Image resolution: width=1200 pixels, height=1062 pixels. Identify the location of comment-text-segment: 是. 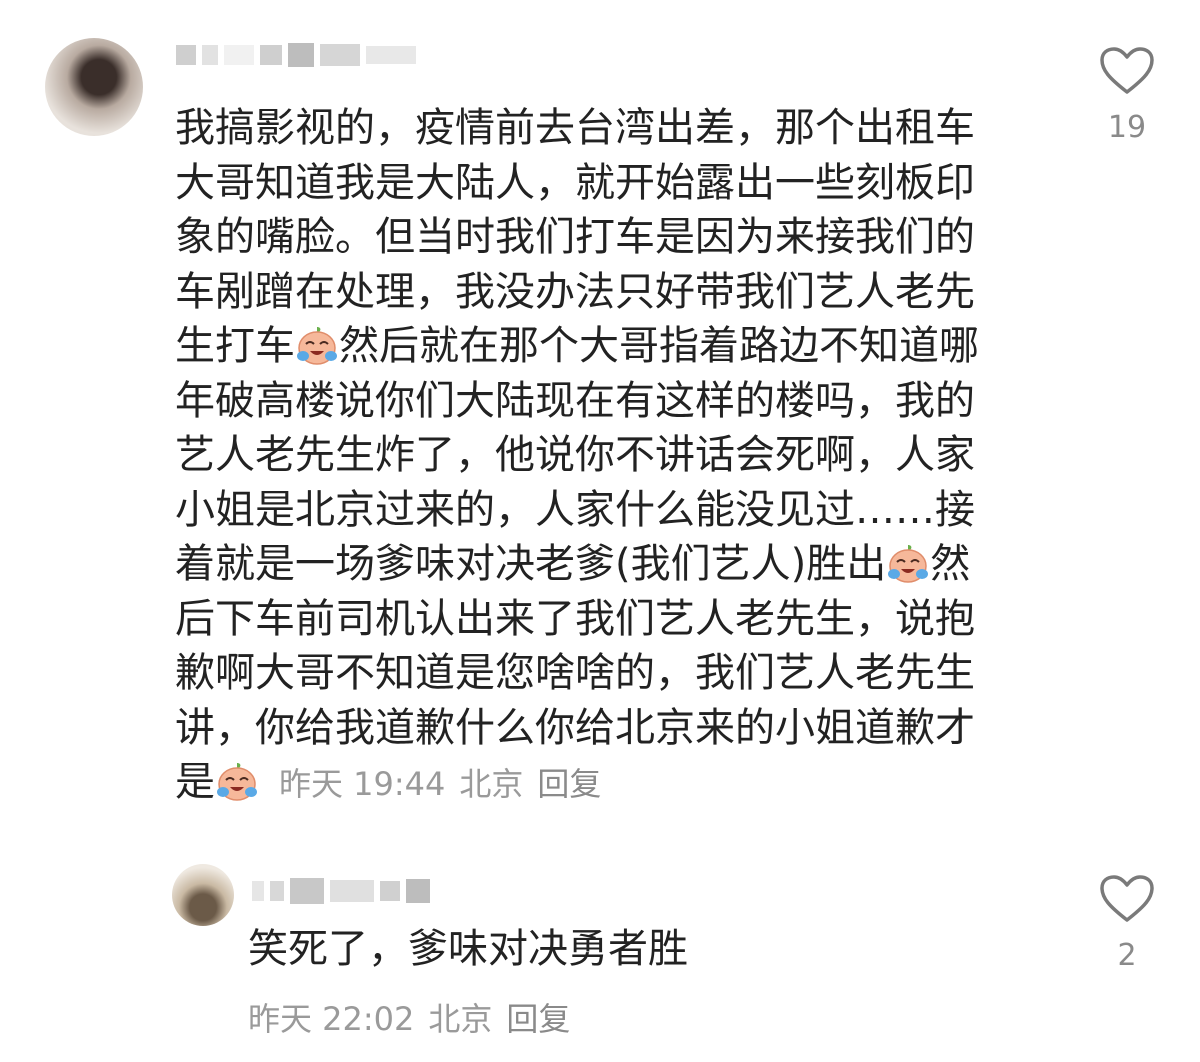
(195, 782).